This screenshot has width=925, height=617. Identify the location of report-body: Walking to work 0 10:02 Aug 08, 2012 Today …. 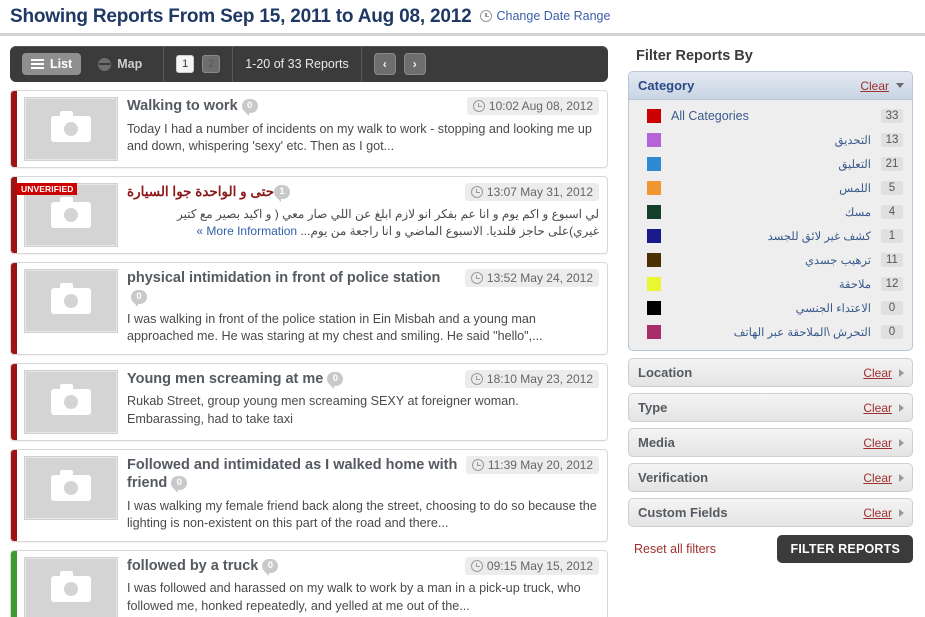
(365, 129).